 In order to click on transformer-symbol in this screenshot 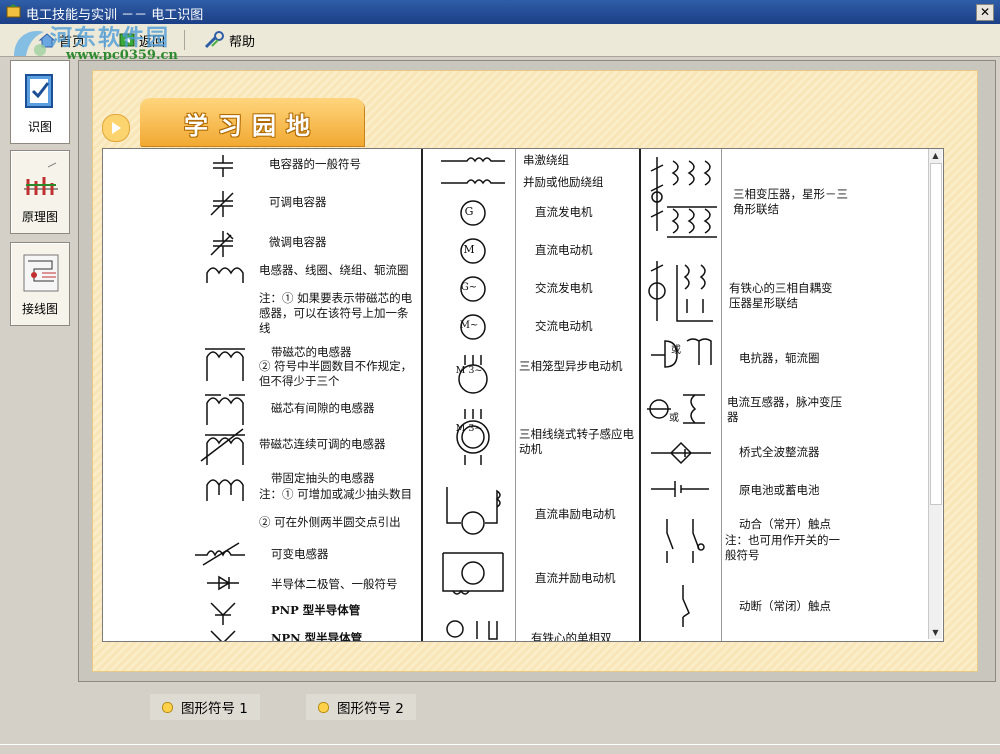, I will do `click(682, 392)`.